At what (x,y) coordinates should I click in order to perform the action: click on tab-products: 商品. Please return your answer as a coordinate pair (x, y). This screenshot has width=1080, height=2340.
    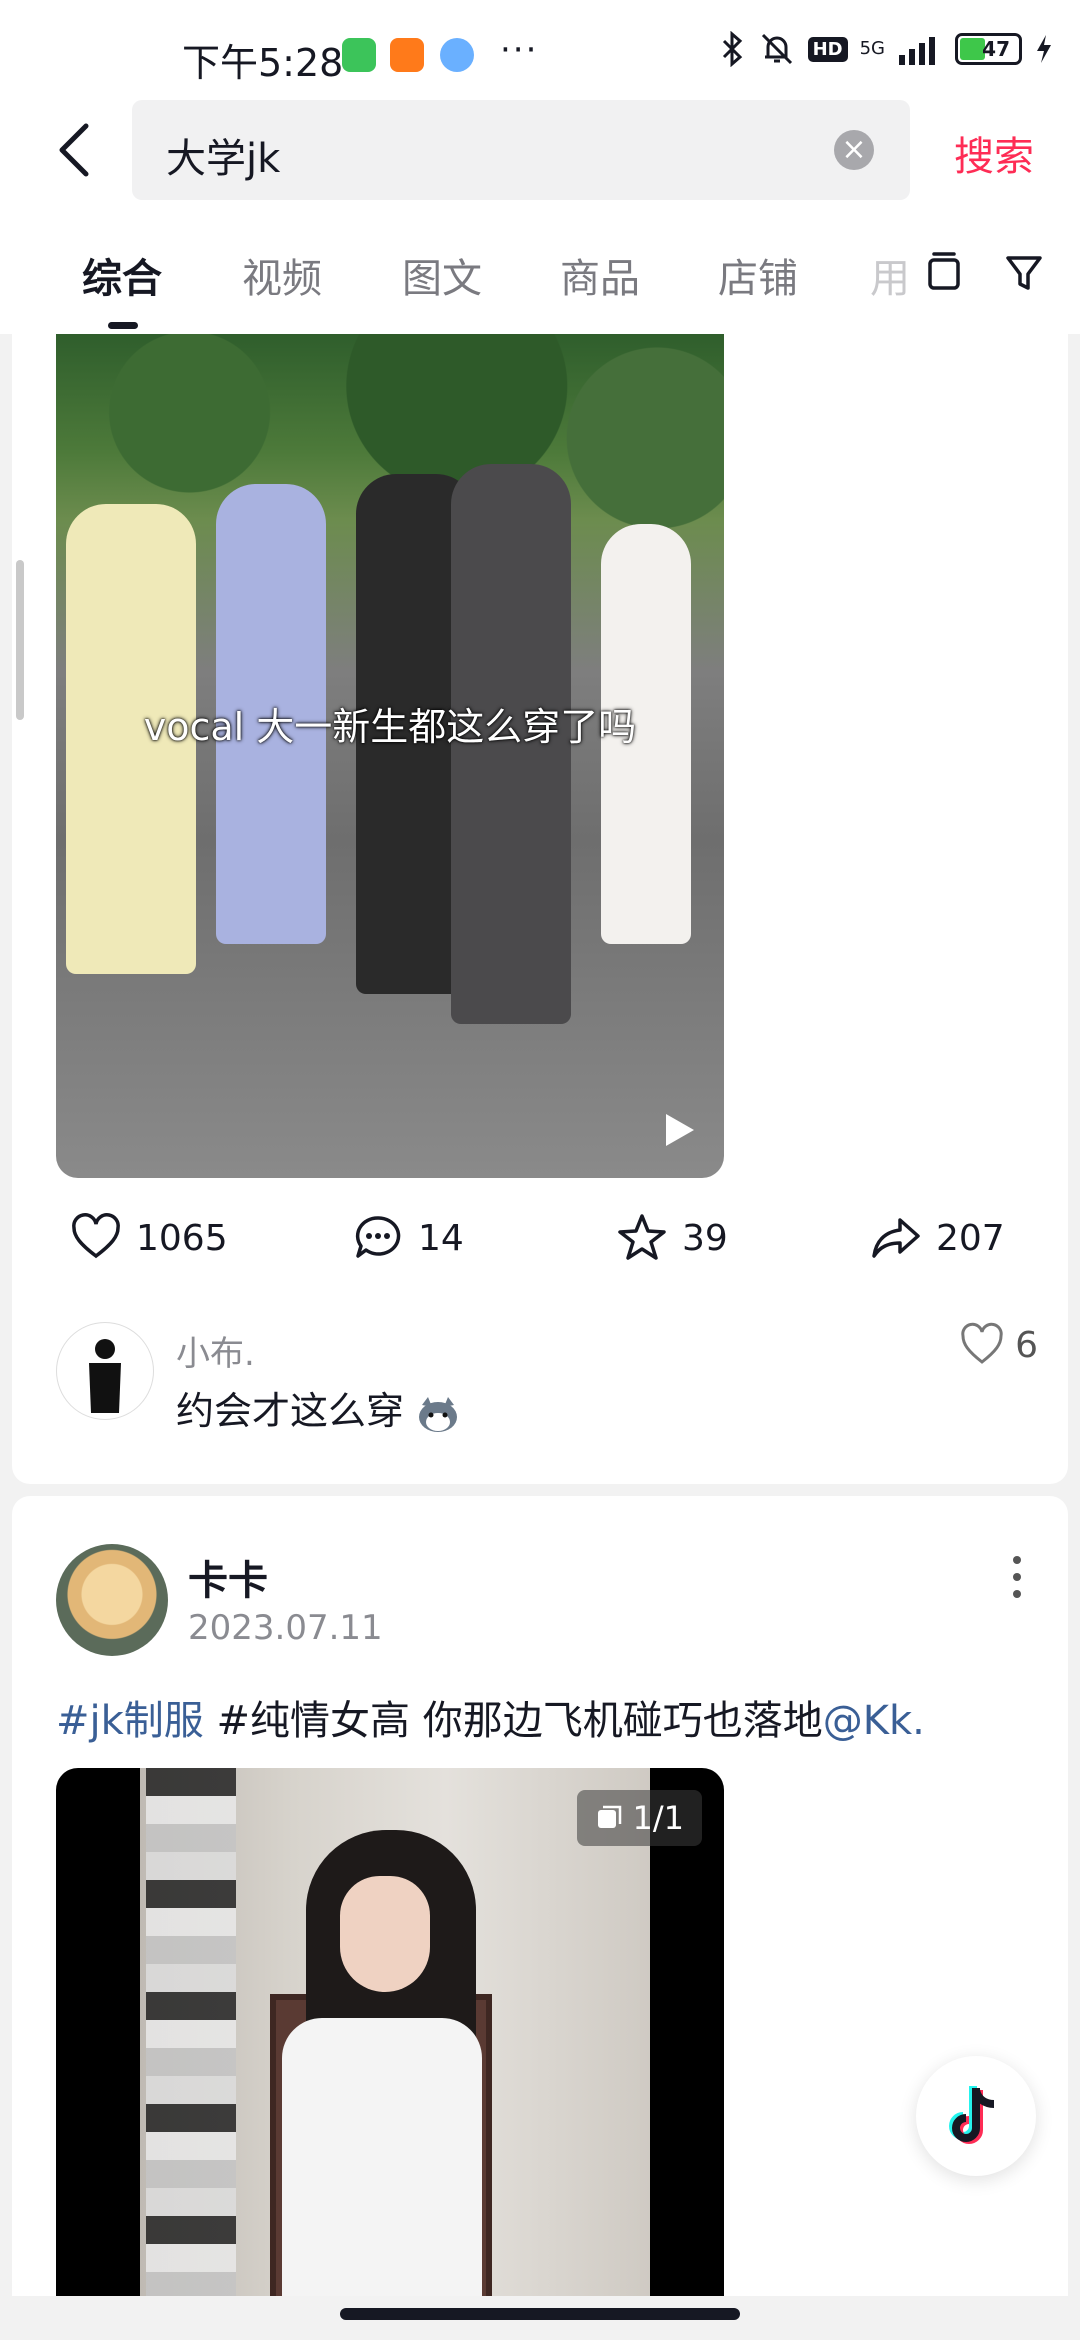
    Looking at the image, I should click on (600, 275).